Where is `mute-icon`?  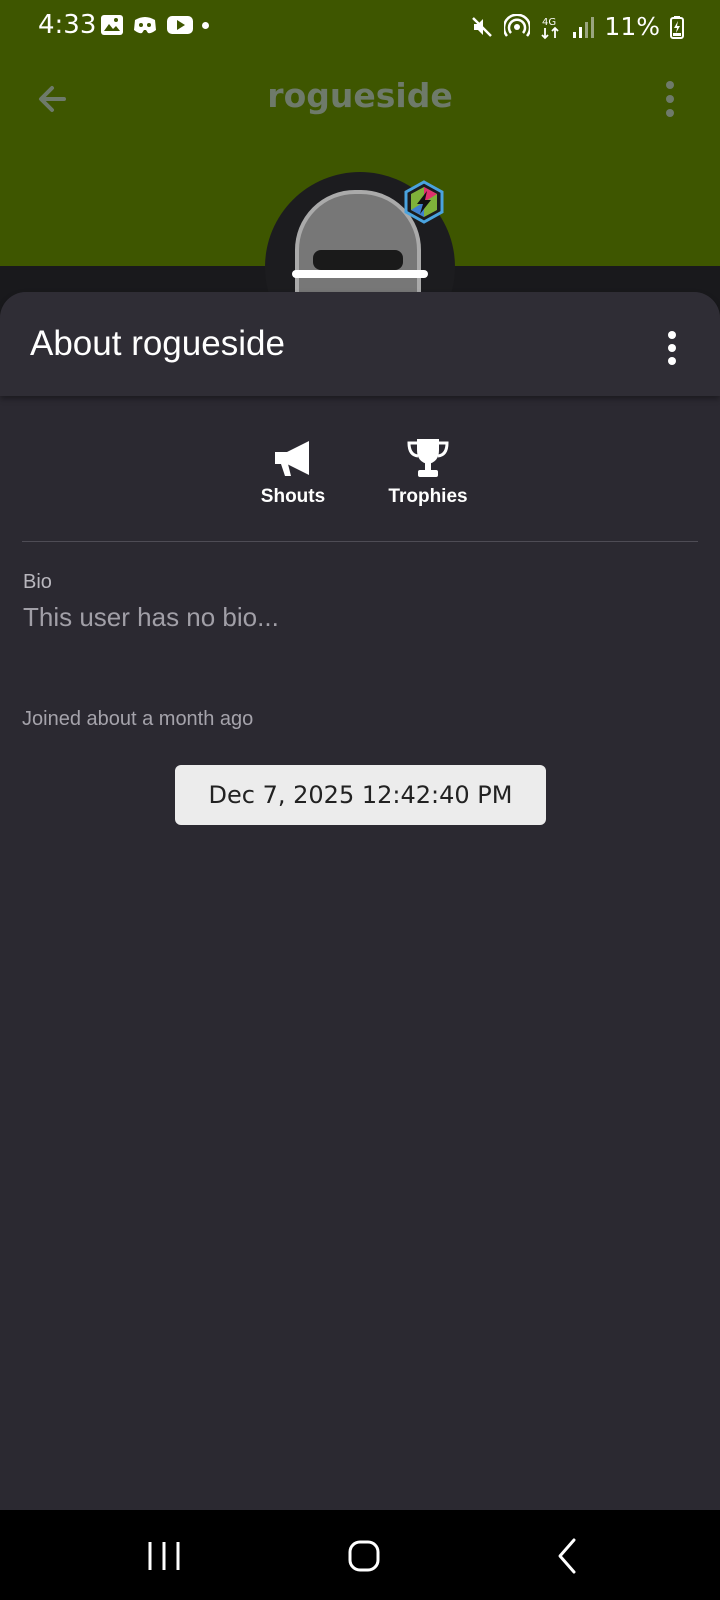 mute-icon is located at coordinates (482, 26).